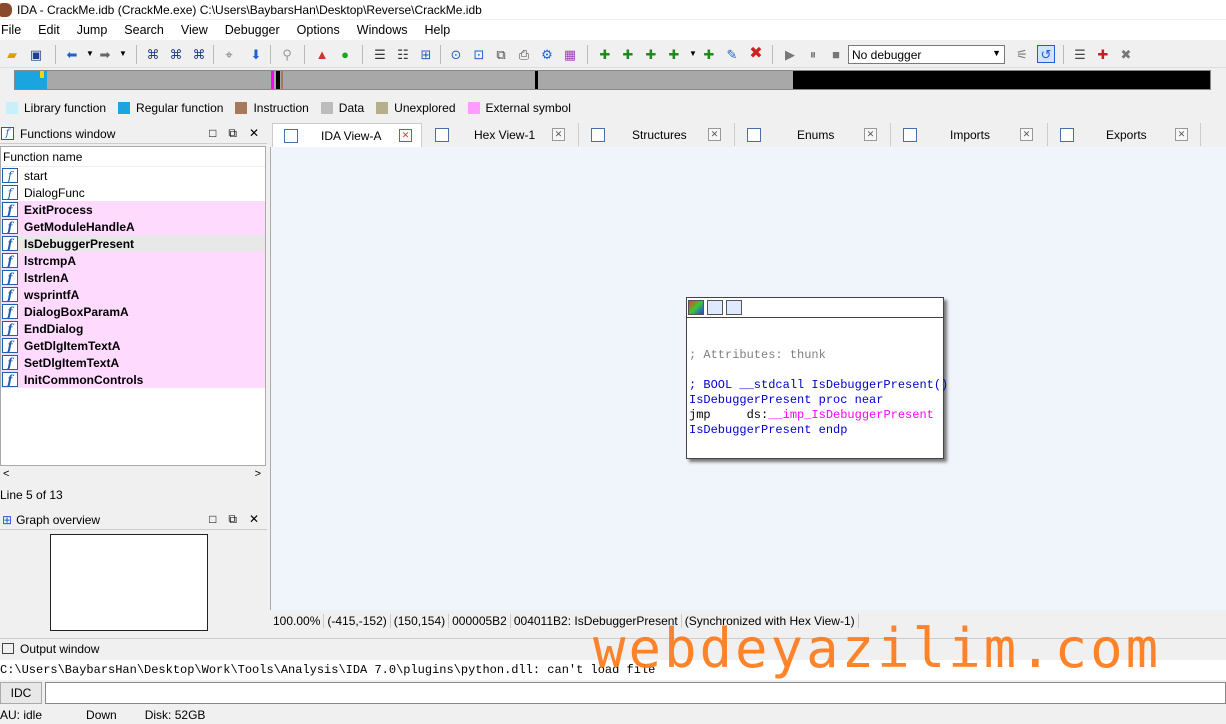 This screenshot has width=1226, height=724. What do you see at coordinates (386, 30) in the screenshot?
I see `menu-windows: Windows` at bounding box center [386, 30].